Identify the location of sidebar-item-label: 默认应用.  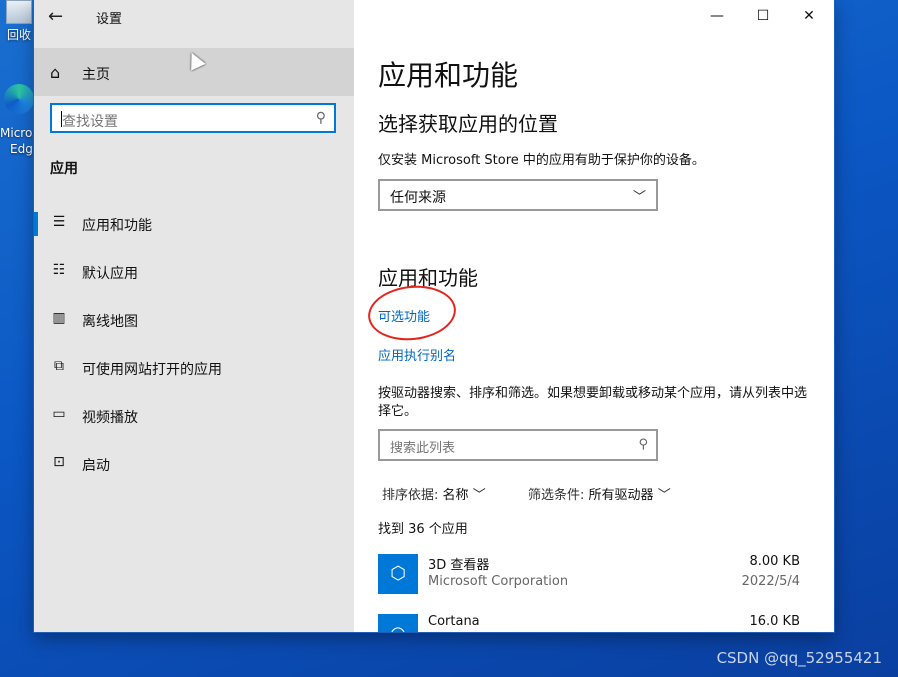
(110, 274).